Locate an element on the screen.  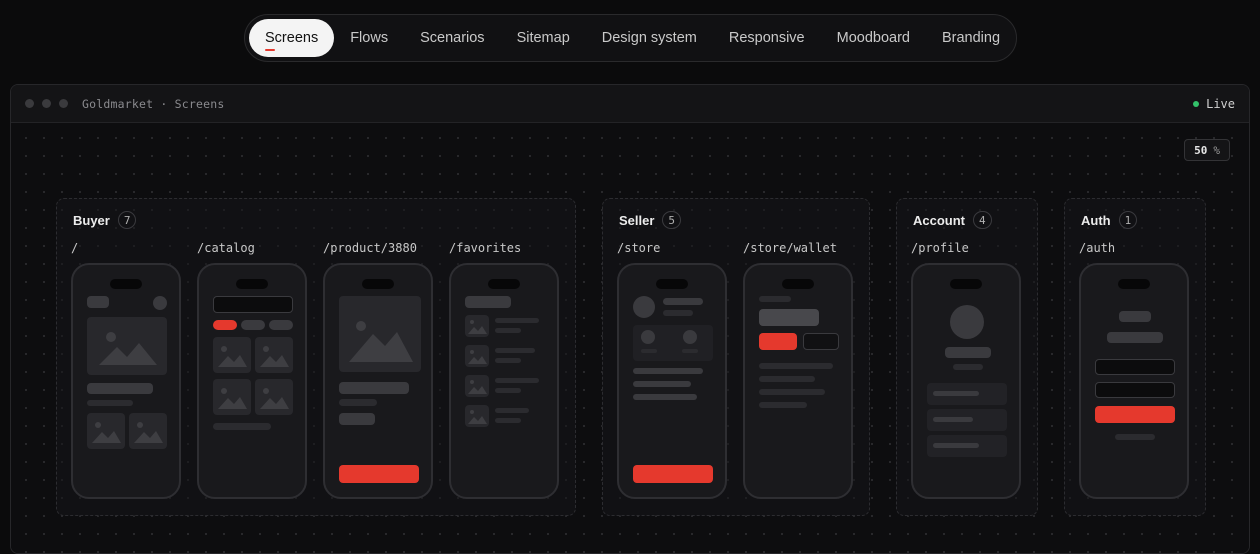
zoom-value: 50 is located at coordinates (1201, 150).